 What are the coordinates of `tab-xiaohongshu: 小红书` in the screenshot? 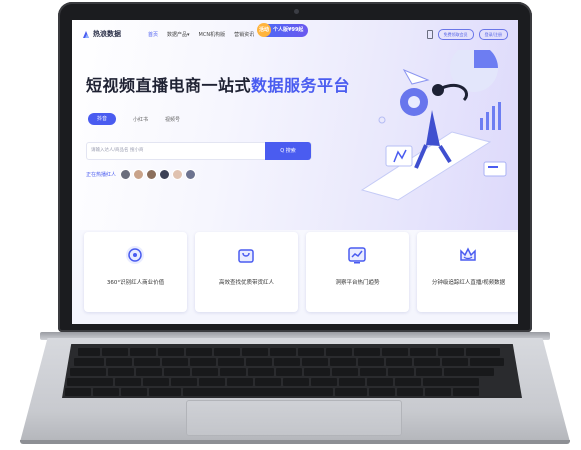 It's located at (140, 119).